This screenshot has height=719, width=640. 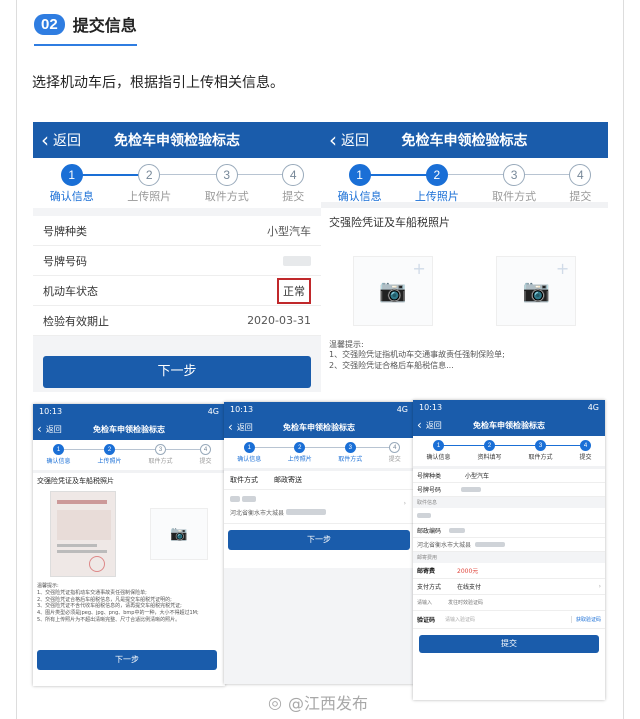 I want to click on row-plate-number: 号牌号码, so click(x=177, y=261).